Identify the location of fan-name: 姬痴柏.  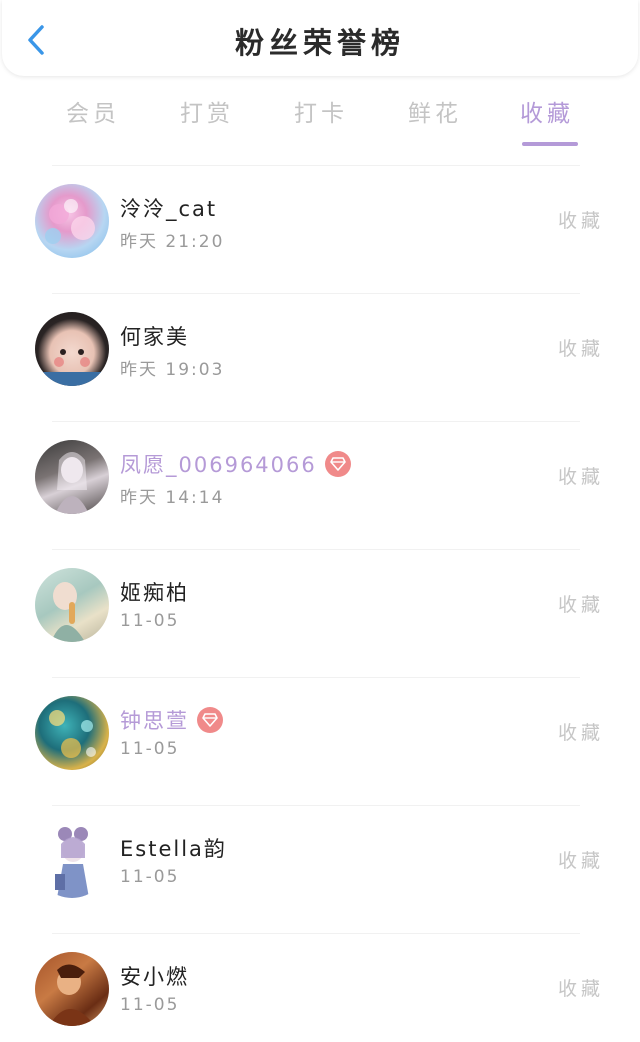
(154, 593).